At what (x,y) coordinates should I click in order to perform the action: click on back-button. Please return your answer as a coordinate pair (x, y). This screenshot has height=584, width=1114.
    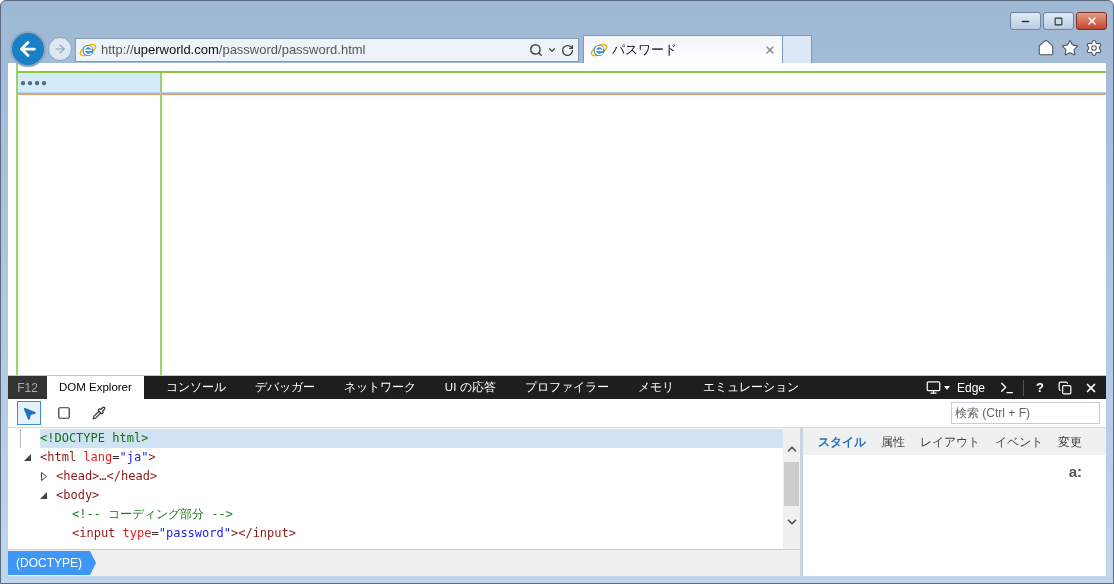
    Looking at the image, I should click on (28, 49).